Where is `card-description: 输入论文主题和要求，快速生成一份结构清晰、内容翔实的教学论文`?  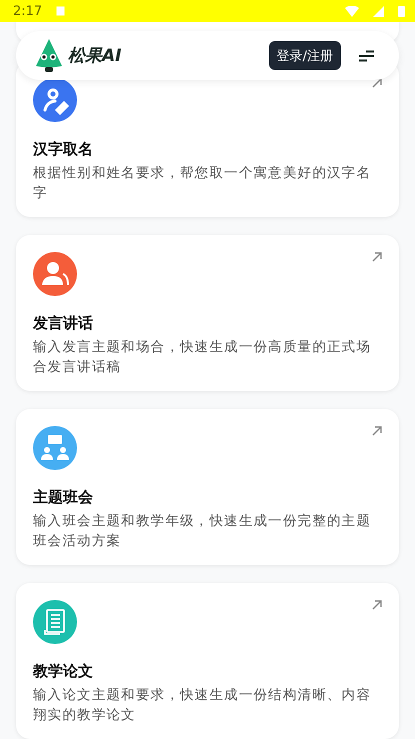
card-description: 输入论文主题和要求，快速生成一份结构清晰、内容翔实的教学论文 is located at coordinates (202, 705).